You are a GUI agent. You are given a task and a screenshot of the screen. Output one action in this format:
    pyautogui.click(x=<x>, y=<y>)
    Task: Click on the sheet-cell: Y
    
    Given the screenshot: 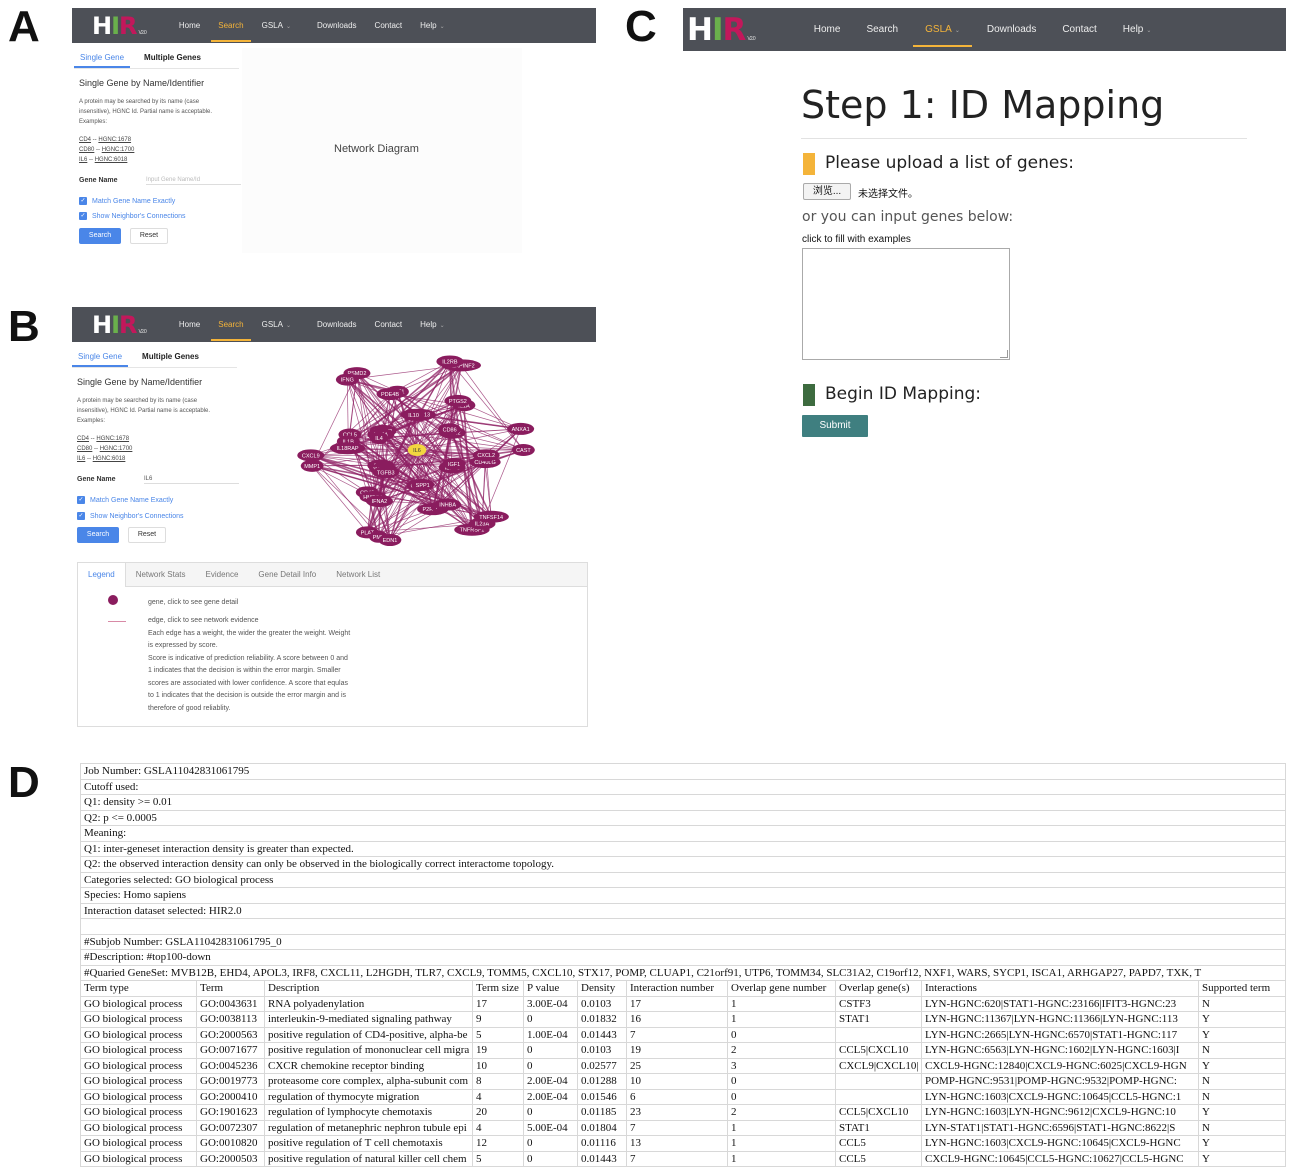 What is the action you would take?
    pyautogui.click(x=1242, y=1065)
    